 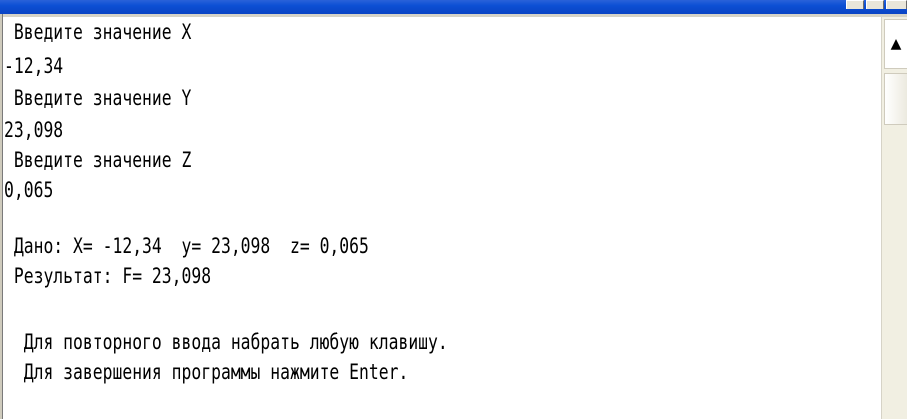 I want to click on window-frame-left, so click(x=1, y=216).